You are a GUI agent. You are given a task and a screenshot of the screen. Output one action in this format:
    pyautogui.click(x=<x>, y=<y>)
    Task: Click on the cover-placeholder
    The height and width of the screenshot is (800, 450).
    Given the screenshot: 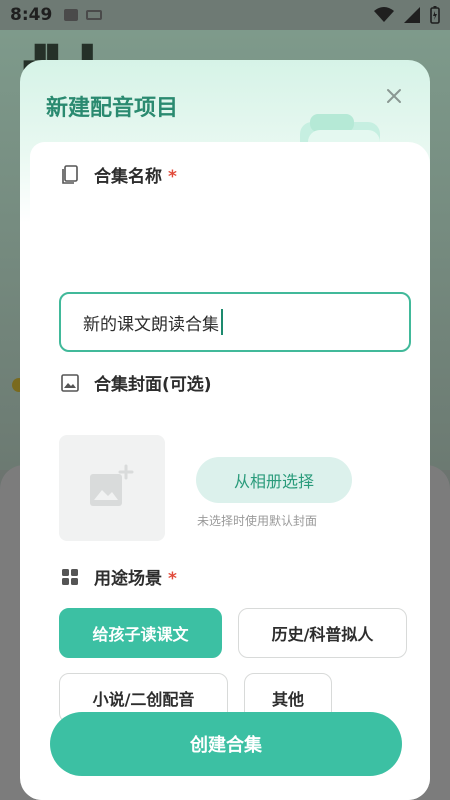 What is the action you would take?
    pyautogui.click(x=112, y=488)
    